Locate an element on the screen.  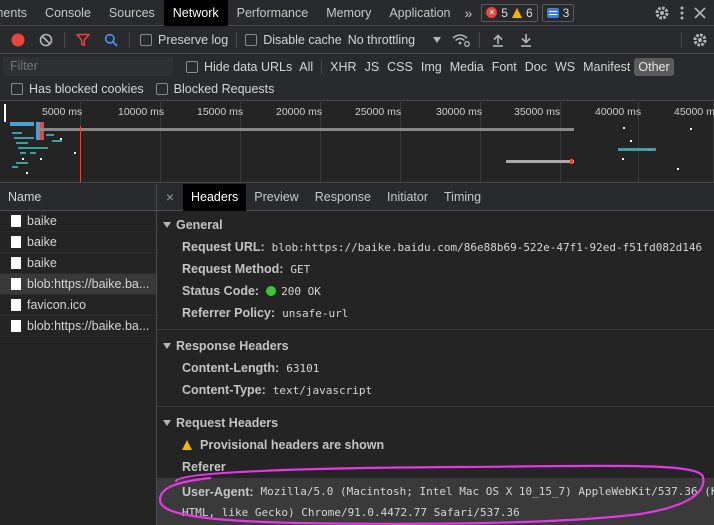
more-tabs-icon: » is located at coordinates (469, 13).